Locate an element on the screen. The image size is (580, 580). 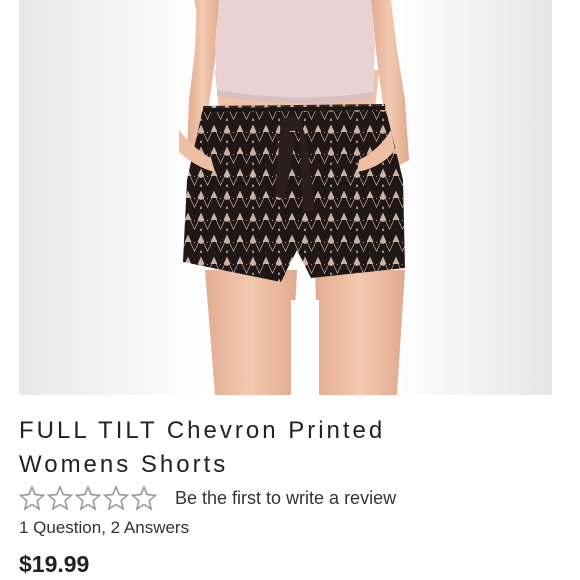
product-title: FULL TILT Chevron Printed Womens Shorts is located at coordinates (289, 448).